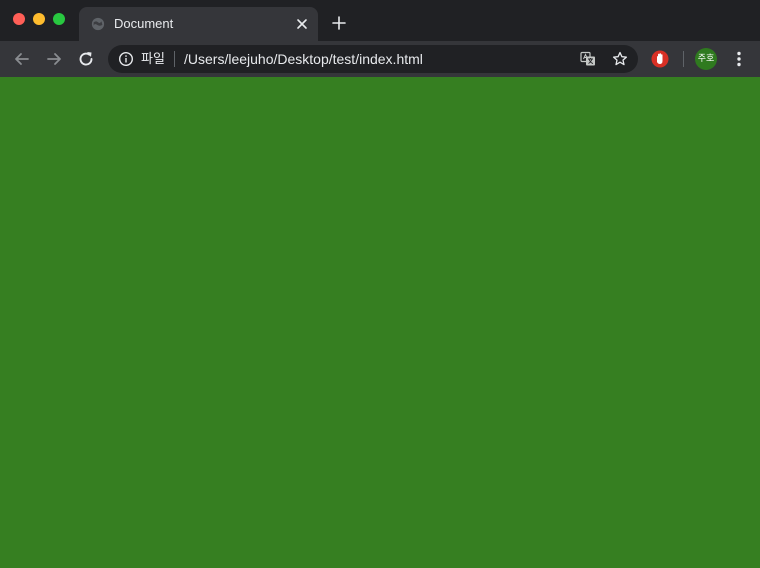  I want to click on star-icon, so click(620, 59).